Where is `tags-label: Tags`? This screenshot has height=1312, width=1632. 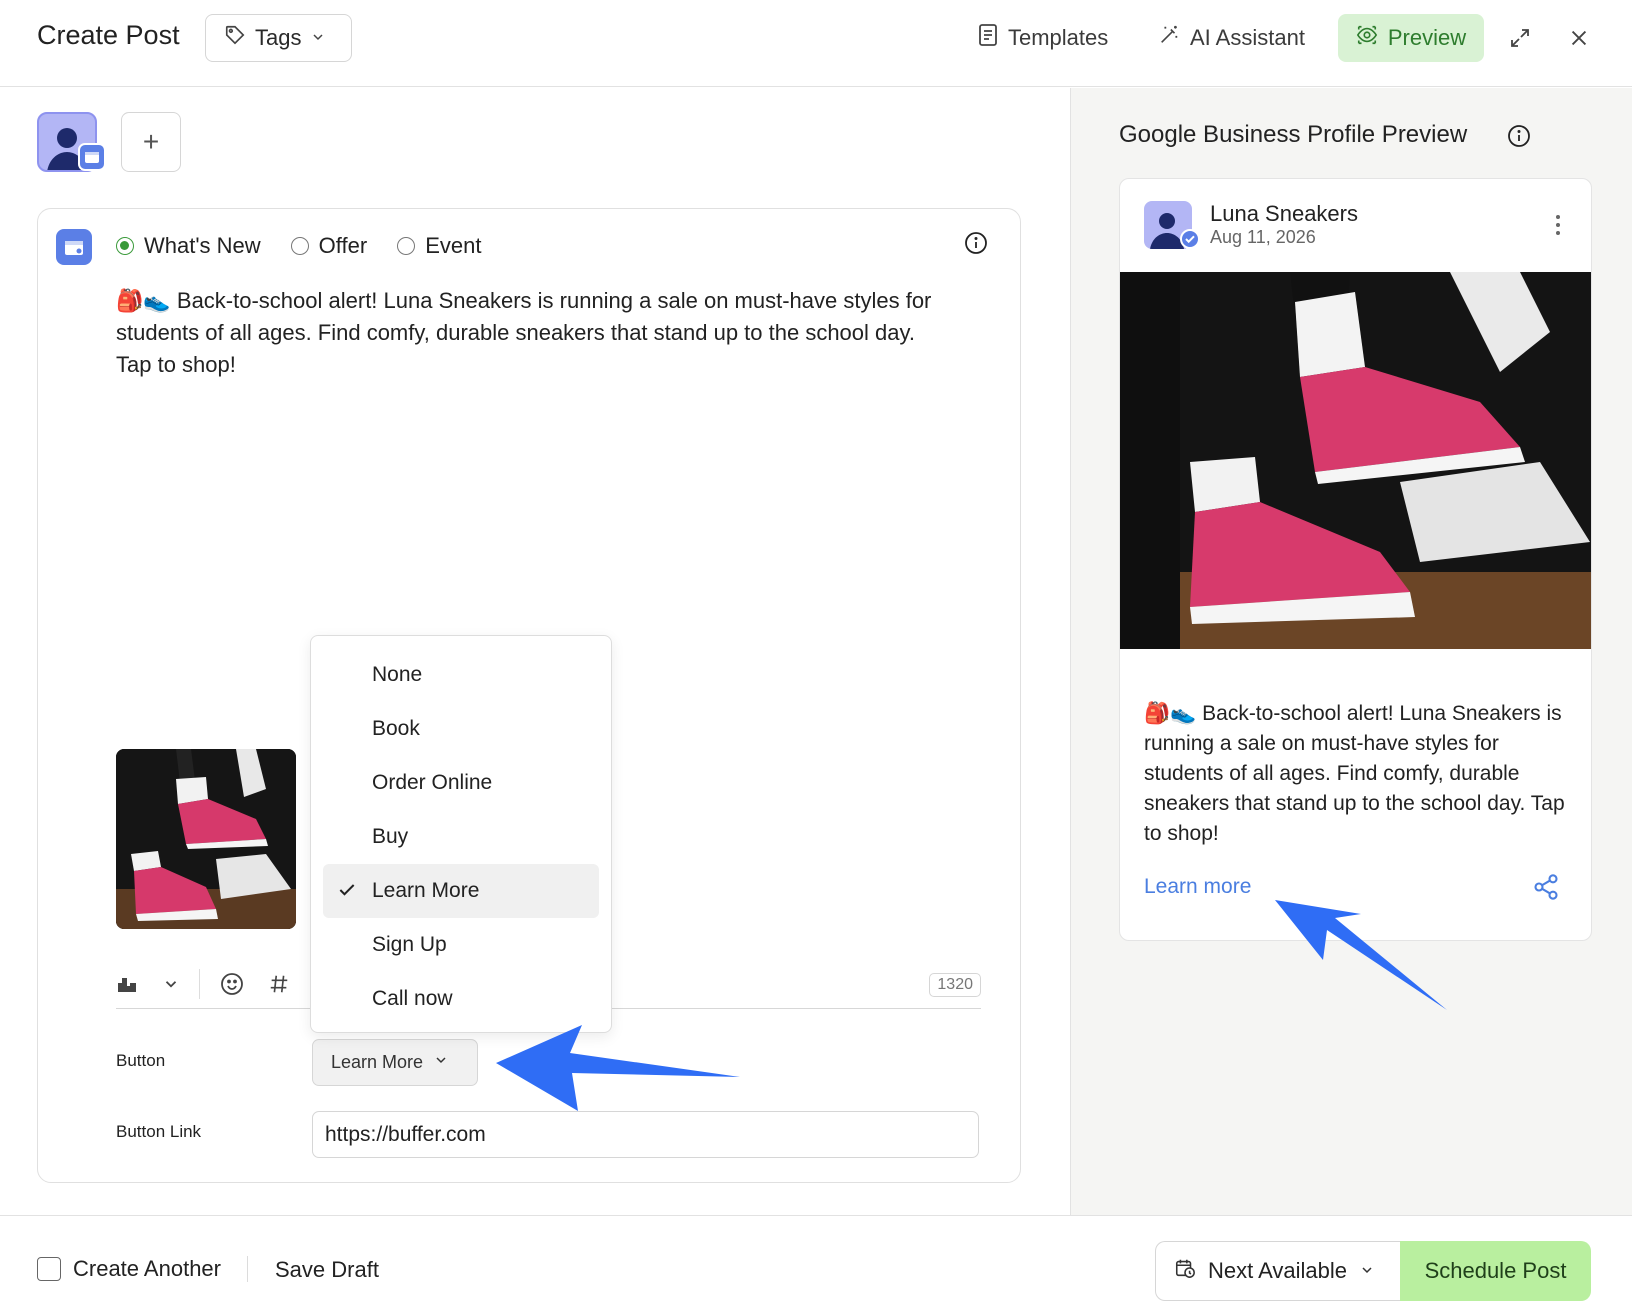 tags-label: Tags is located at coordinates (278, 37).